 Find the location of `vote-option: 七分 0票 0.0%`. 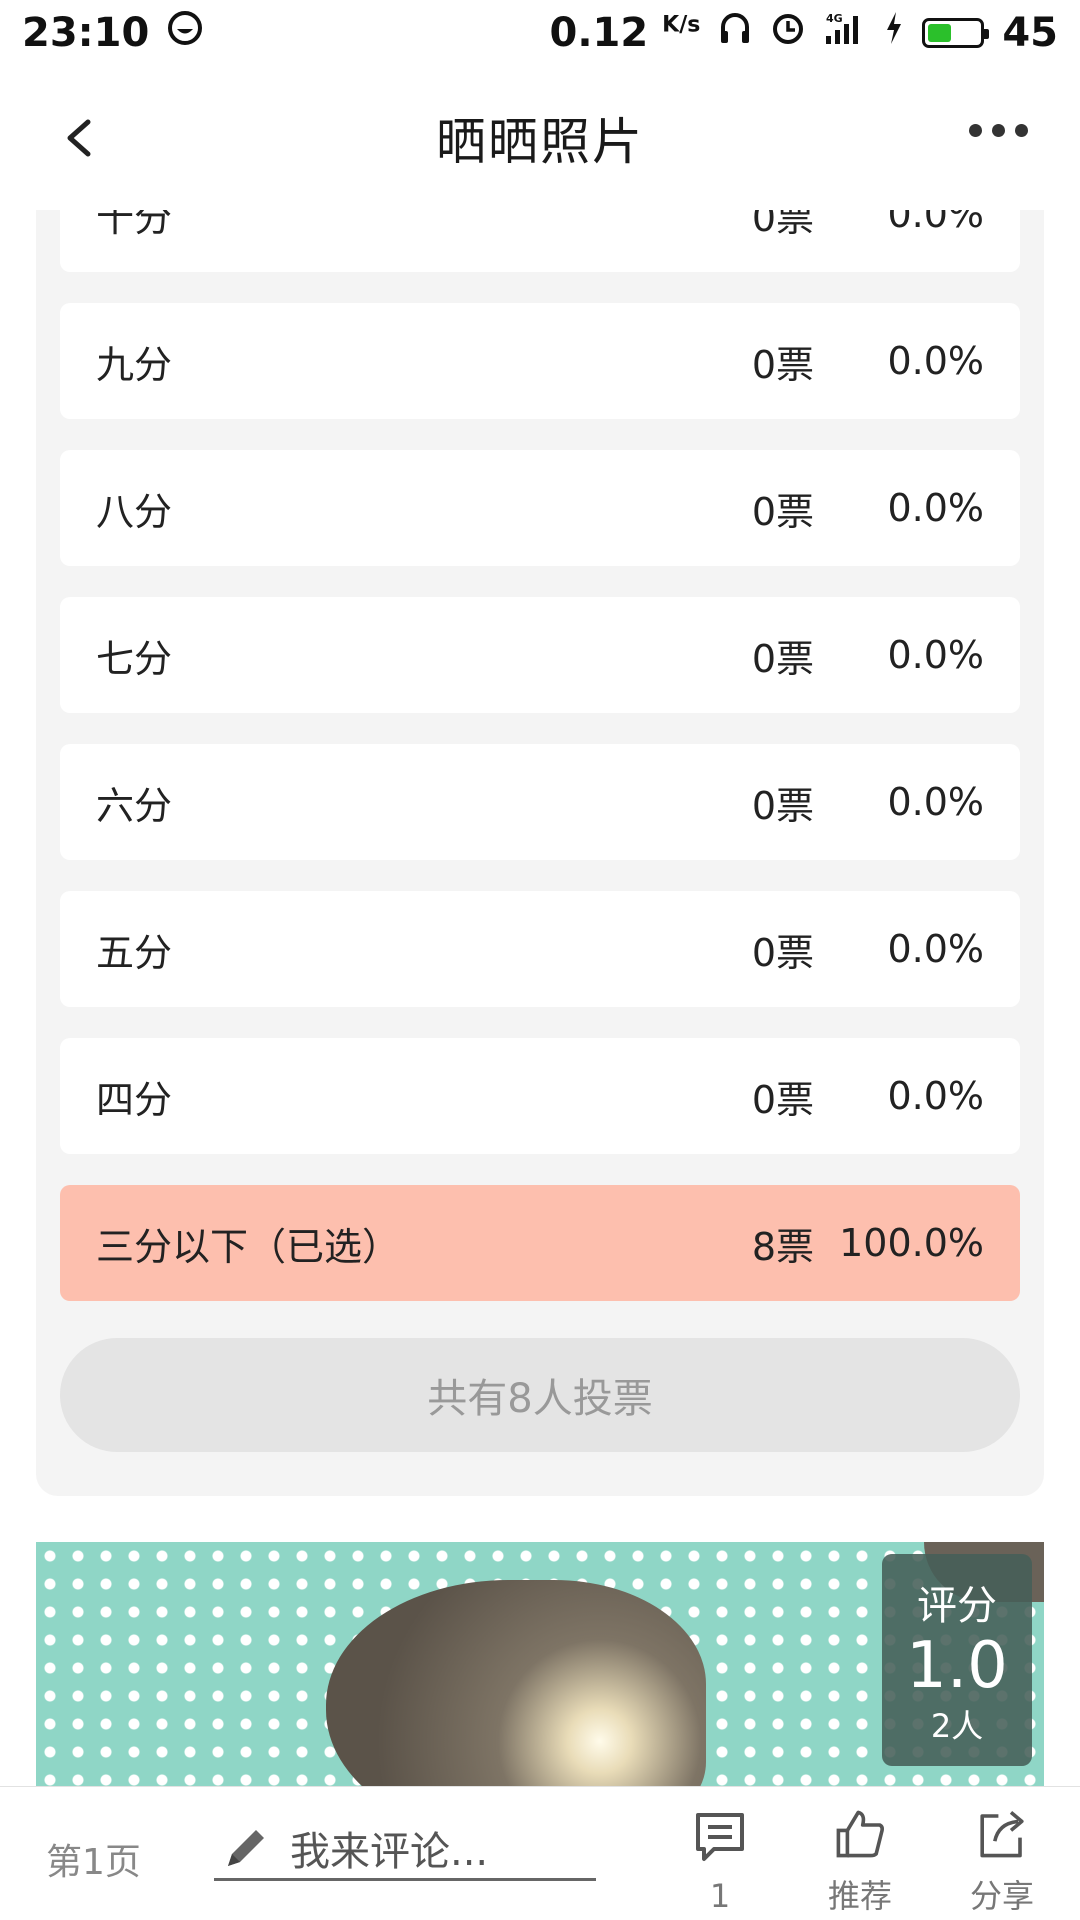

vote-option: 七分 0票 0.0% is located at coordinates (540, 655).